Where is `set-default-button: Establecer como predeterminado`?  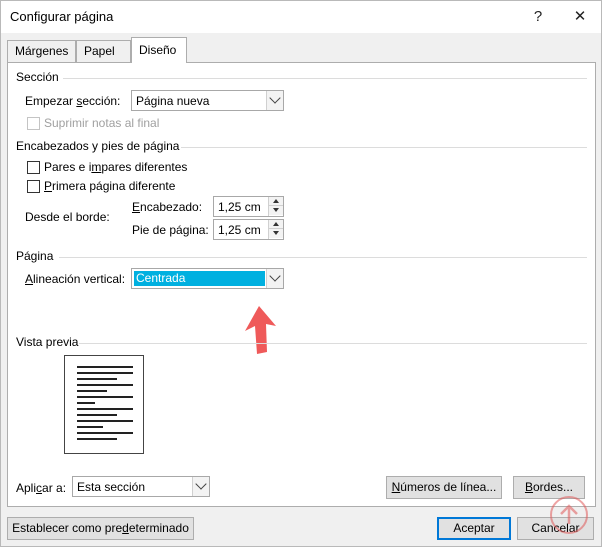
set-default-button: Establecer como predeterminado is located at coordinates (100, 528).